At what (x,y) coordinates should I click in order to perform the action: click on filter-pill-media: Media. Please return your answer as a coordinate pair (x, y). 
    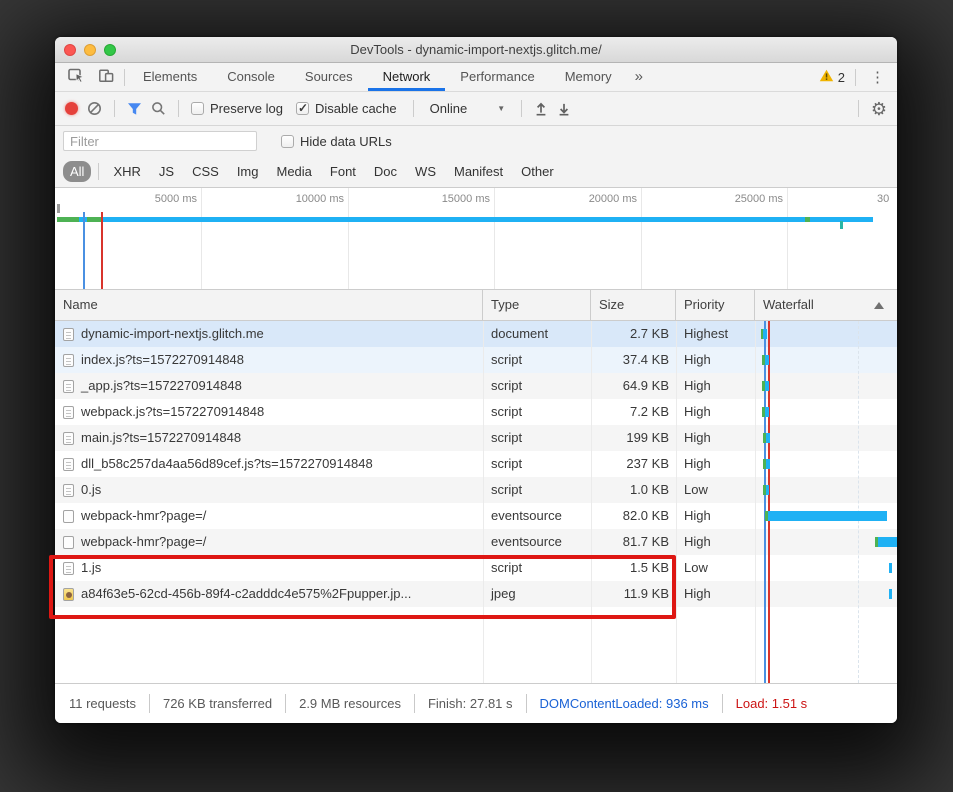
    Looking at the image, I should click on (293, 171).